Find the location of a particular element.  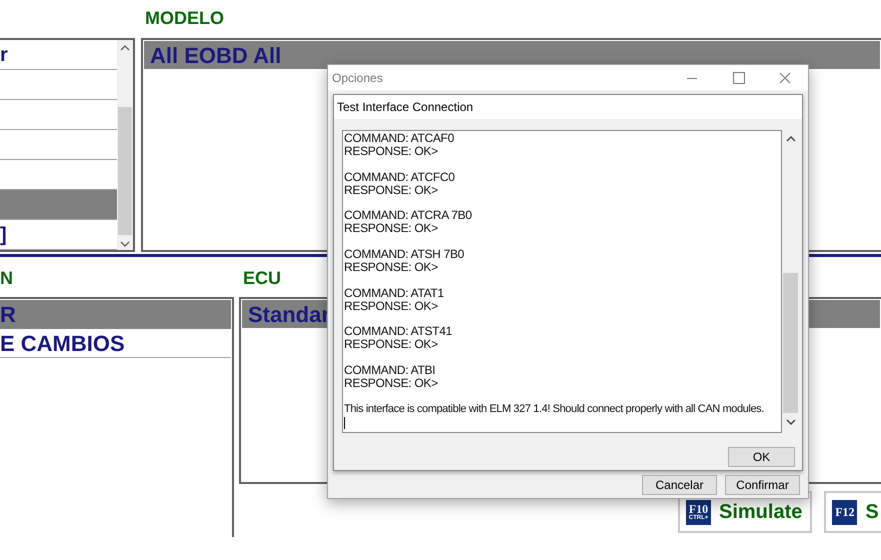

log-line: COMMAND: ATBI is located at coordinates (390, 370).